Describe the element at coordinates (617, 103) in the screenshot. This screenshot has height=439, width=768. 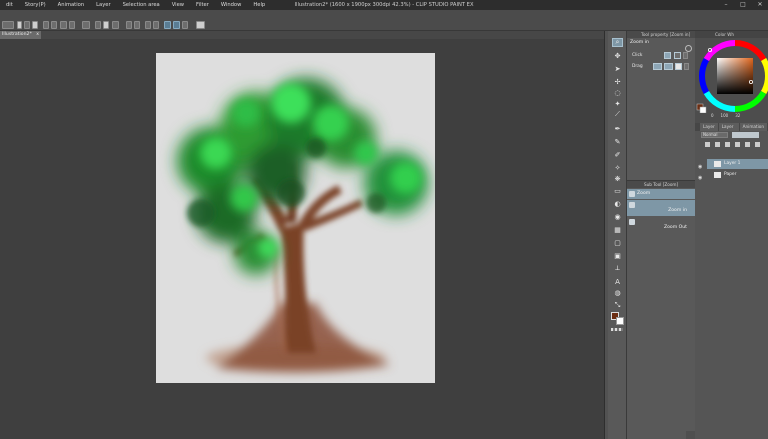
I see `auto-select-tool-icon: ✦` at that location.